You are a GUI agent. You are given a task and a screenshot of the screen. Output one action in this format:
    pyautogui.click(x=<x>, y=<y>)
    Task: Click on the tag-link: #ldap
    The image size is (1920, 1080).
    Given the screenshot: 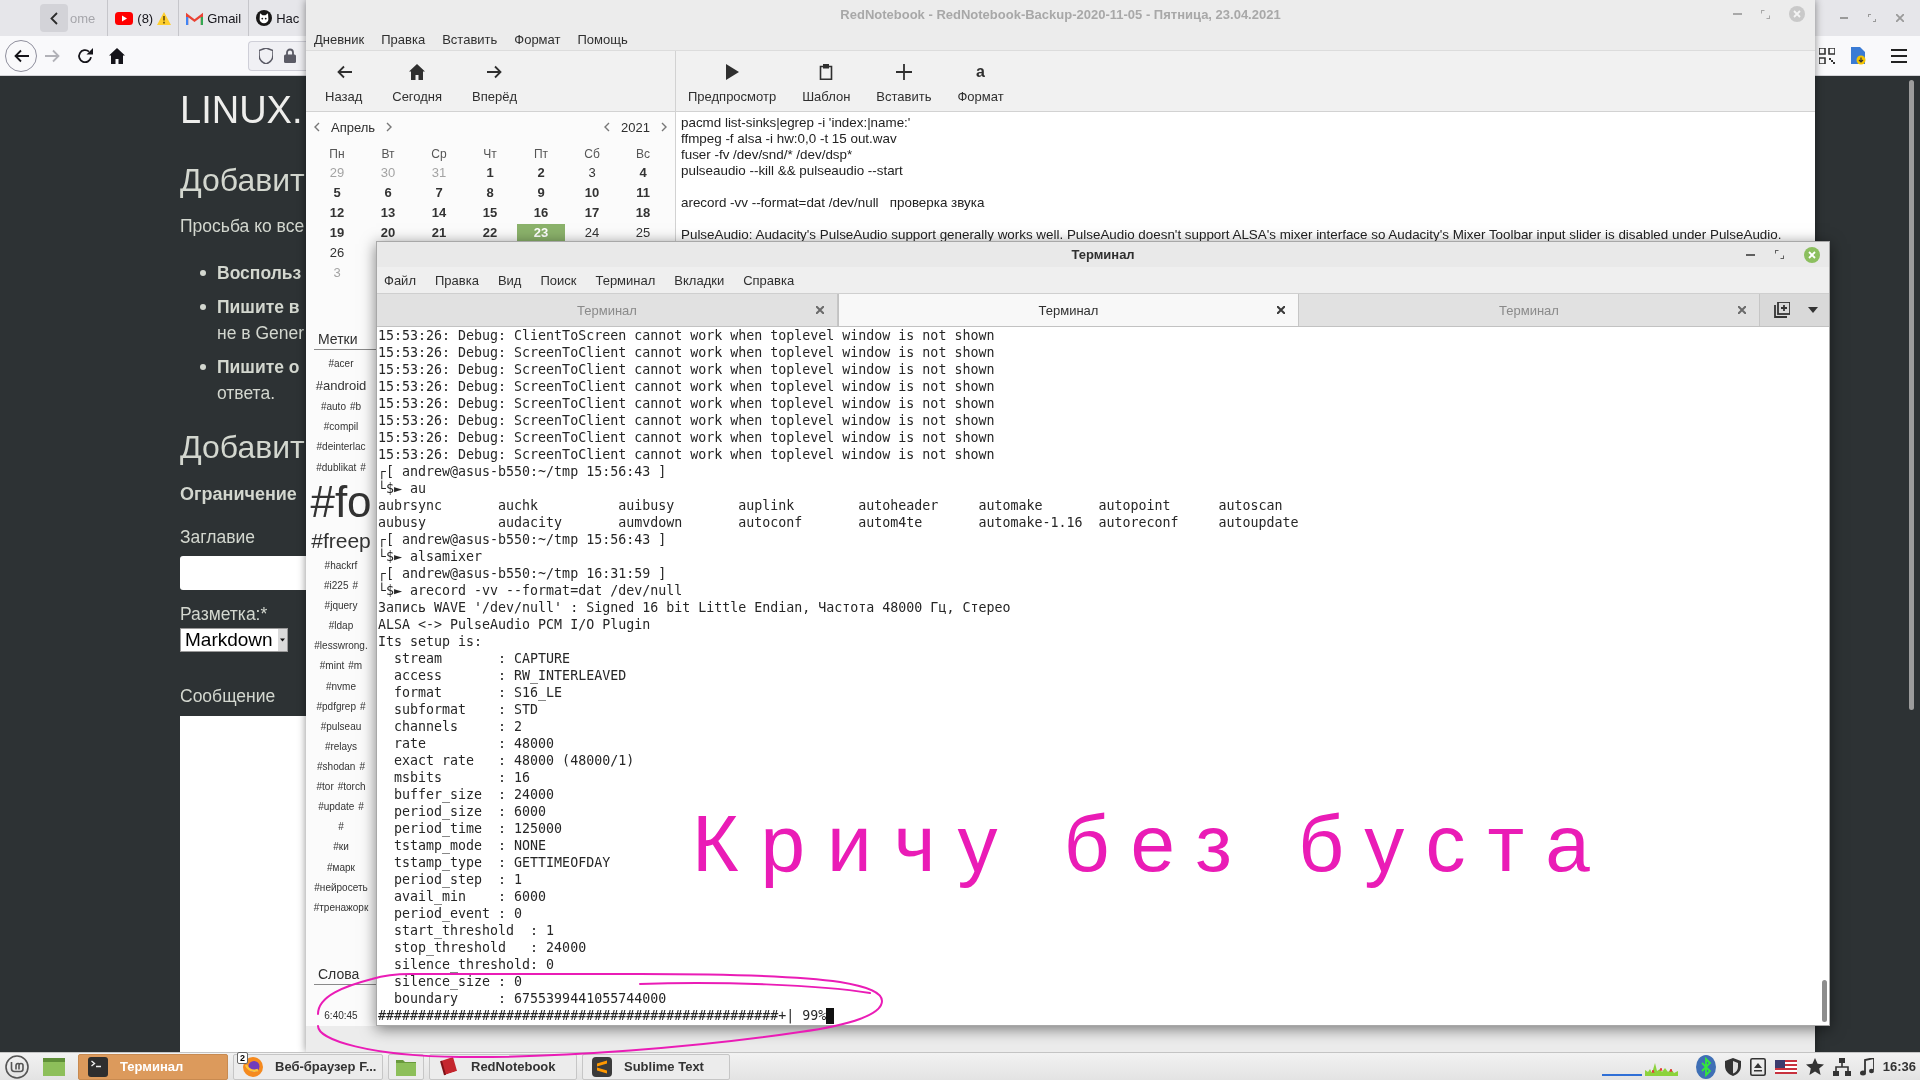 What is the action you would take?
    pyautogui.click(x=341, y=626)
    